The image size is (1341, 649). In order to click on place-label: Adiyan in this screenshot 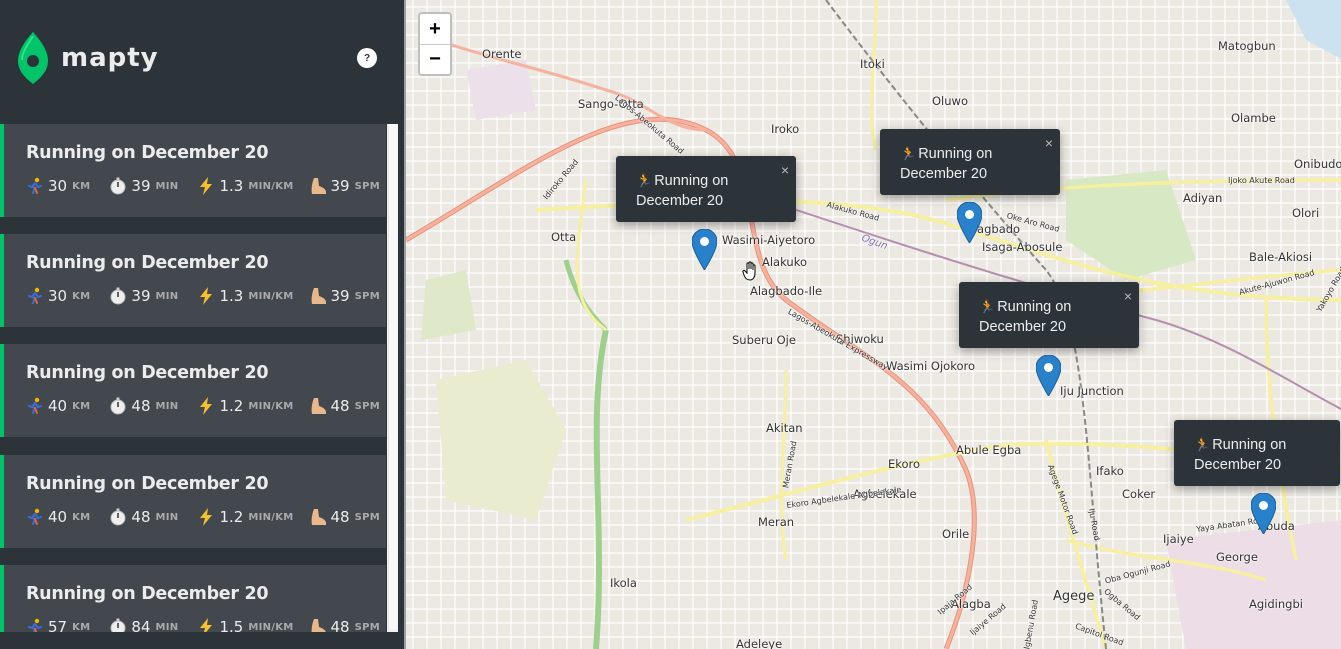, I will do `click(1203, 198)`.